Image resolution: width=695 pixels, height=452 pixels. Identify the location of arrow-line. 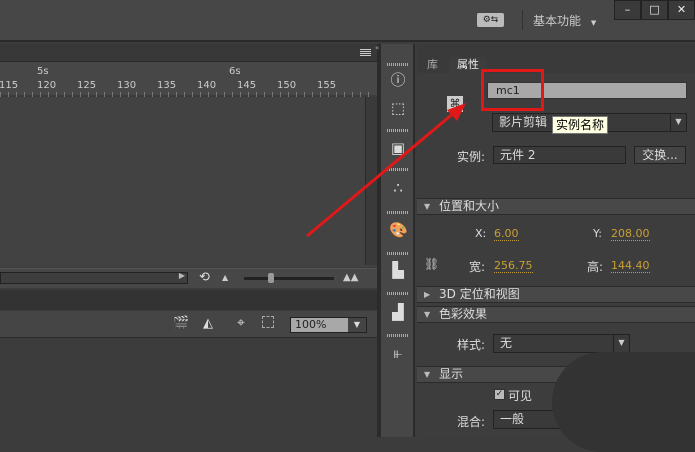
(381, 174).